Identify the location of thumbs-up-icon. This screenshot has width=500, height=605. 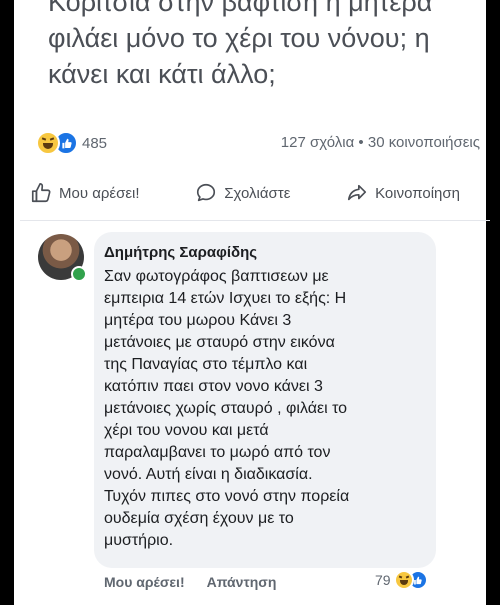
(41, 193).